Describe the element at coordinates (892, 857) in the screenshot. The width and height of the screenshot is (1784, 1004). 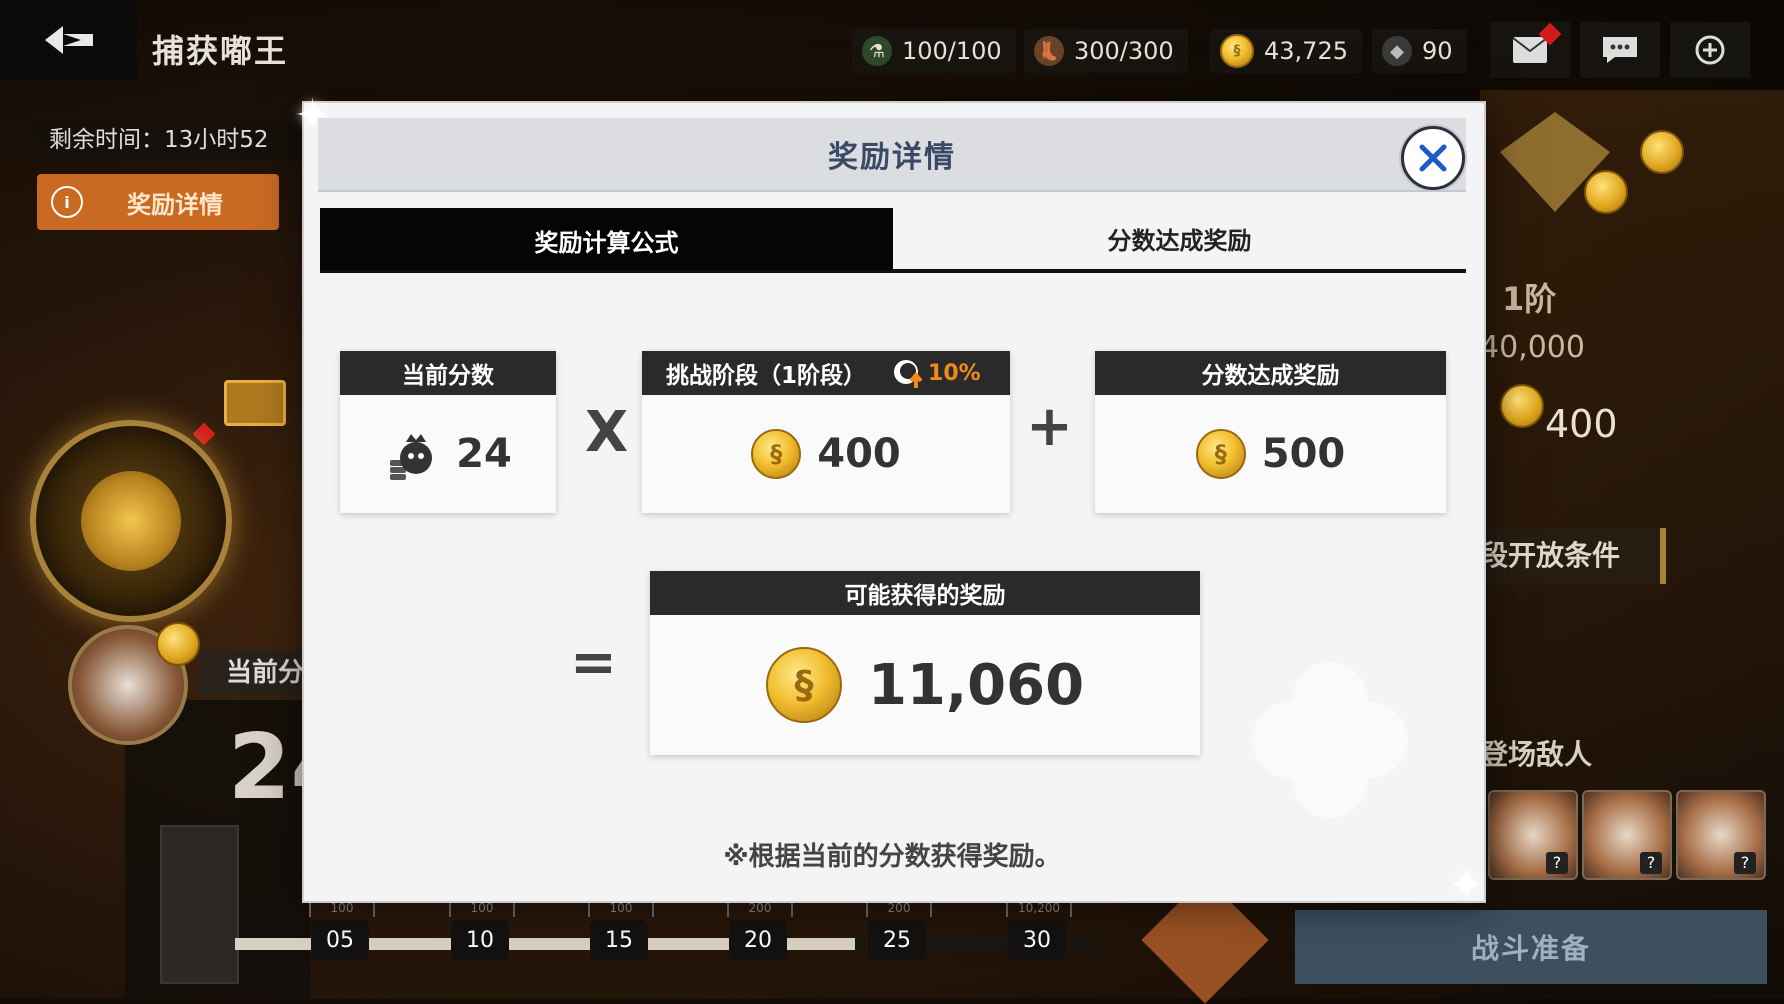
I see `reward-note: ※根据当前的分数获得奖励。` at that location.